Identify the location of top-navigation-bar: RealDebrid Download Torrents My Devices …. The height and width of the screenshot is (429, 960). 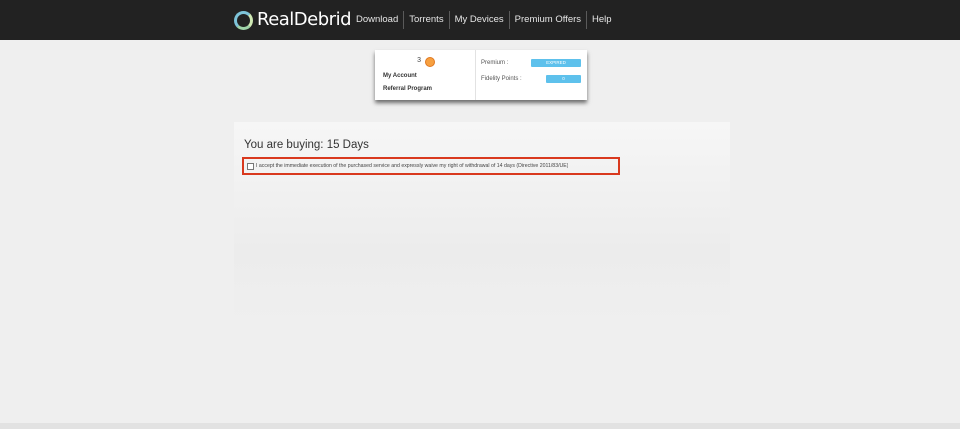
(480, 20).